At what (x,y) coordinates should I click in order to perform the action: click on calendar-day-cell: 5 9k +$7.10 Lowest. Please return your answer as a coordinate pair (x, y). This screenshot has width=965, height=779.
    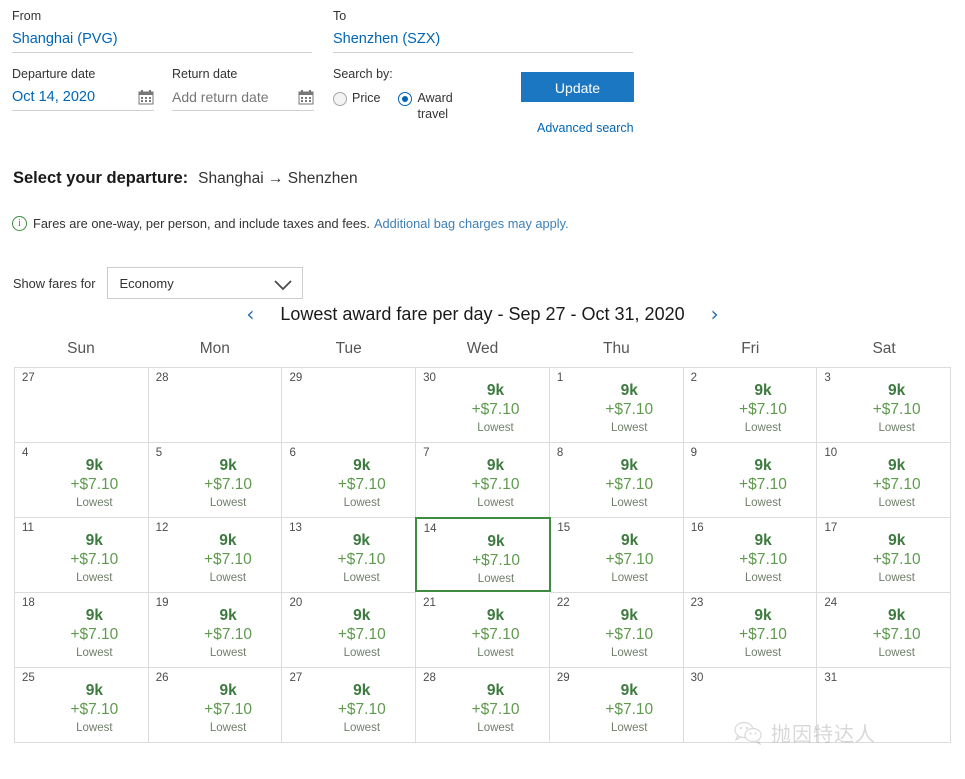
    Looking at the image, I should click on (215, 480).